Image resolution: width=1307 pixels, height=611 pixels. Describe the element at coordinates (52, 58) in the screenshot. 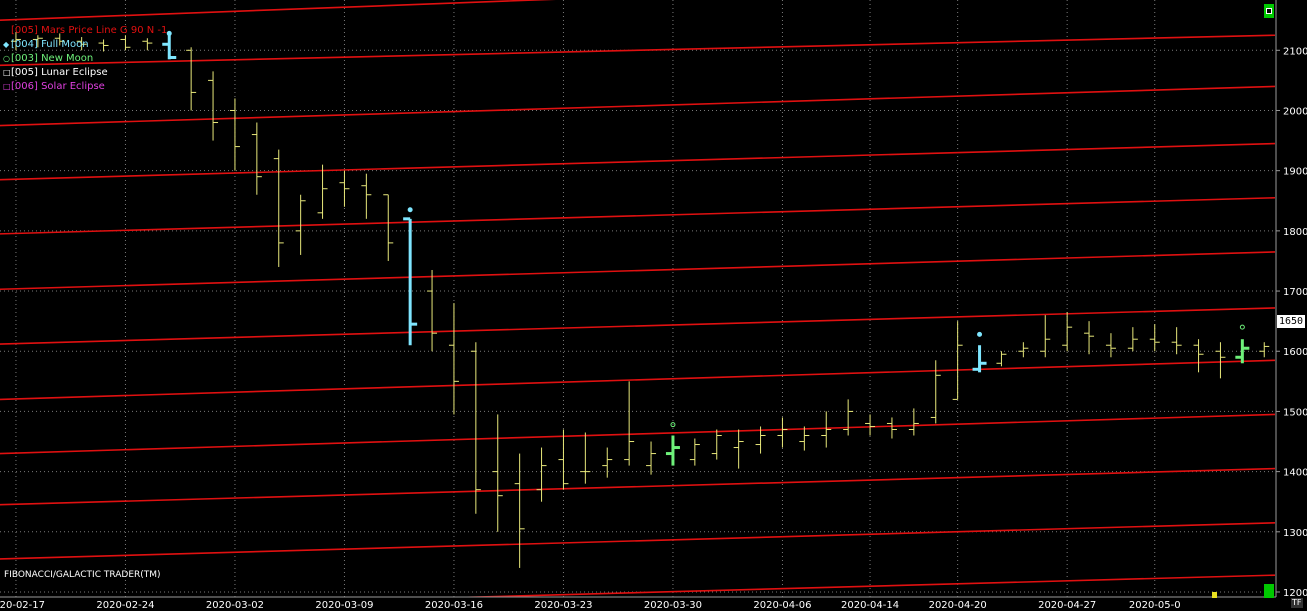

I see `legend-label-new-moon: [003] New Moon` at that location.